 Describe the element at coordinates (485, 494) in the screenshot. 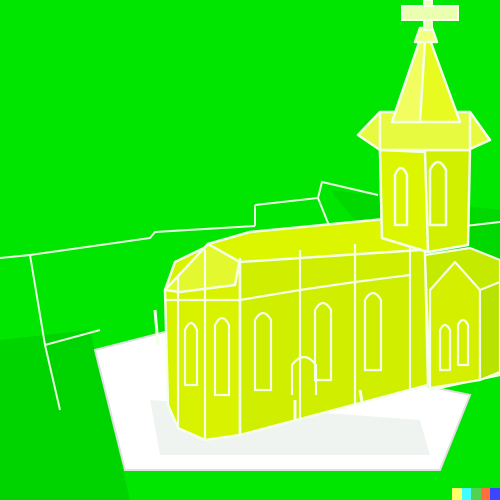

I see `watermark-swatch-orange` at that location.